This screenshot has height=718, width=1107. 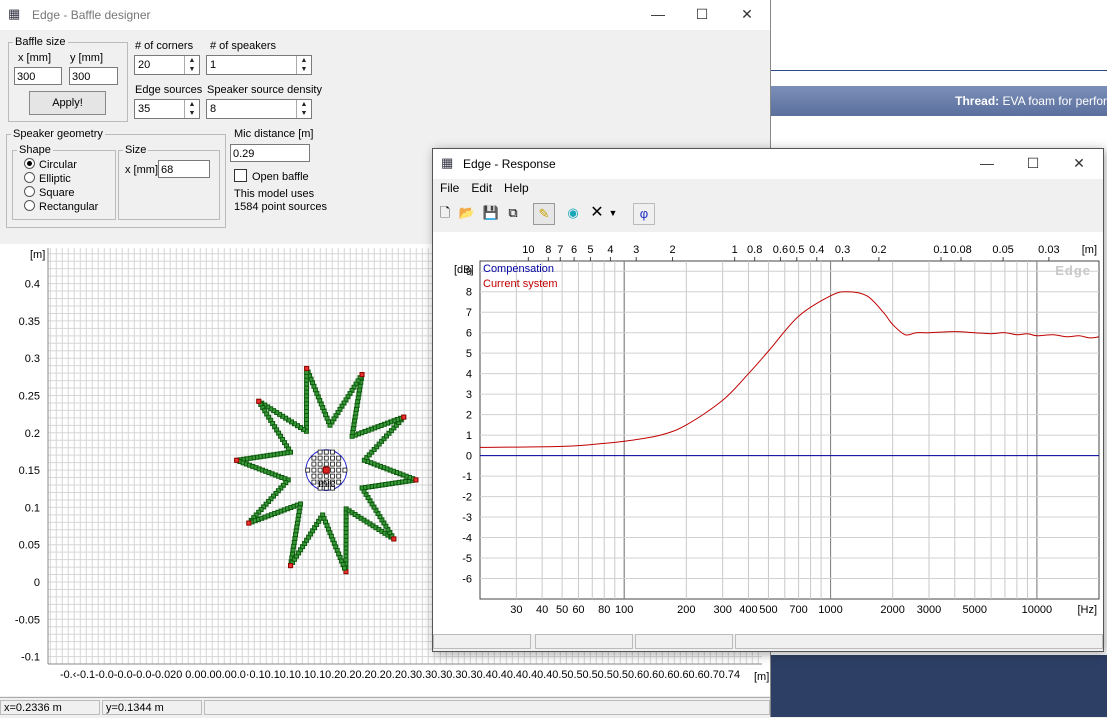 I want to click on background-address-bar, so click(x=939, y=59).